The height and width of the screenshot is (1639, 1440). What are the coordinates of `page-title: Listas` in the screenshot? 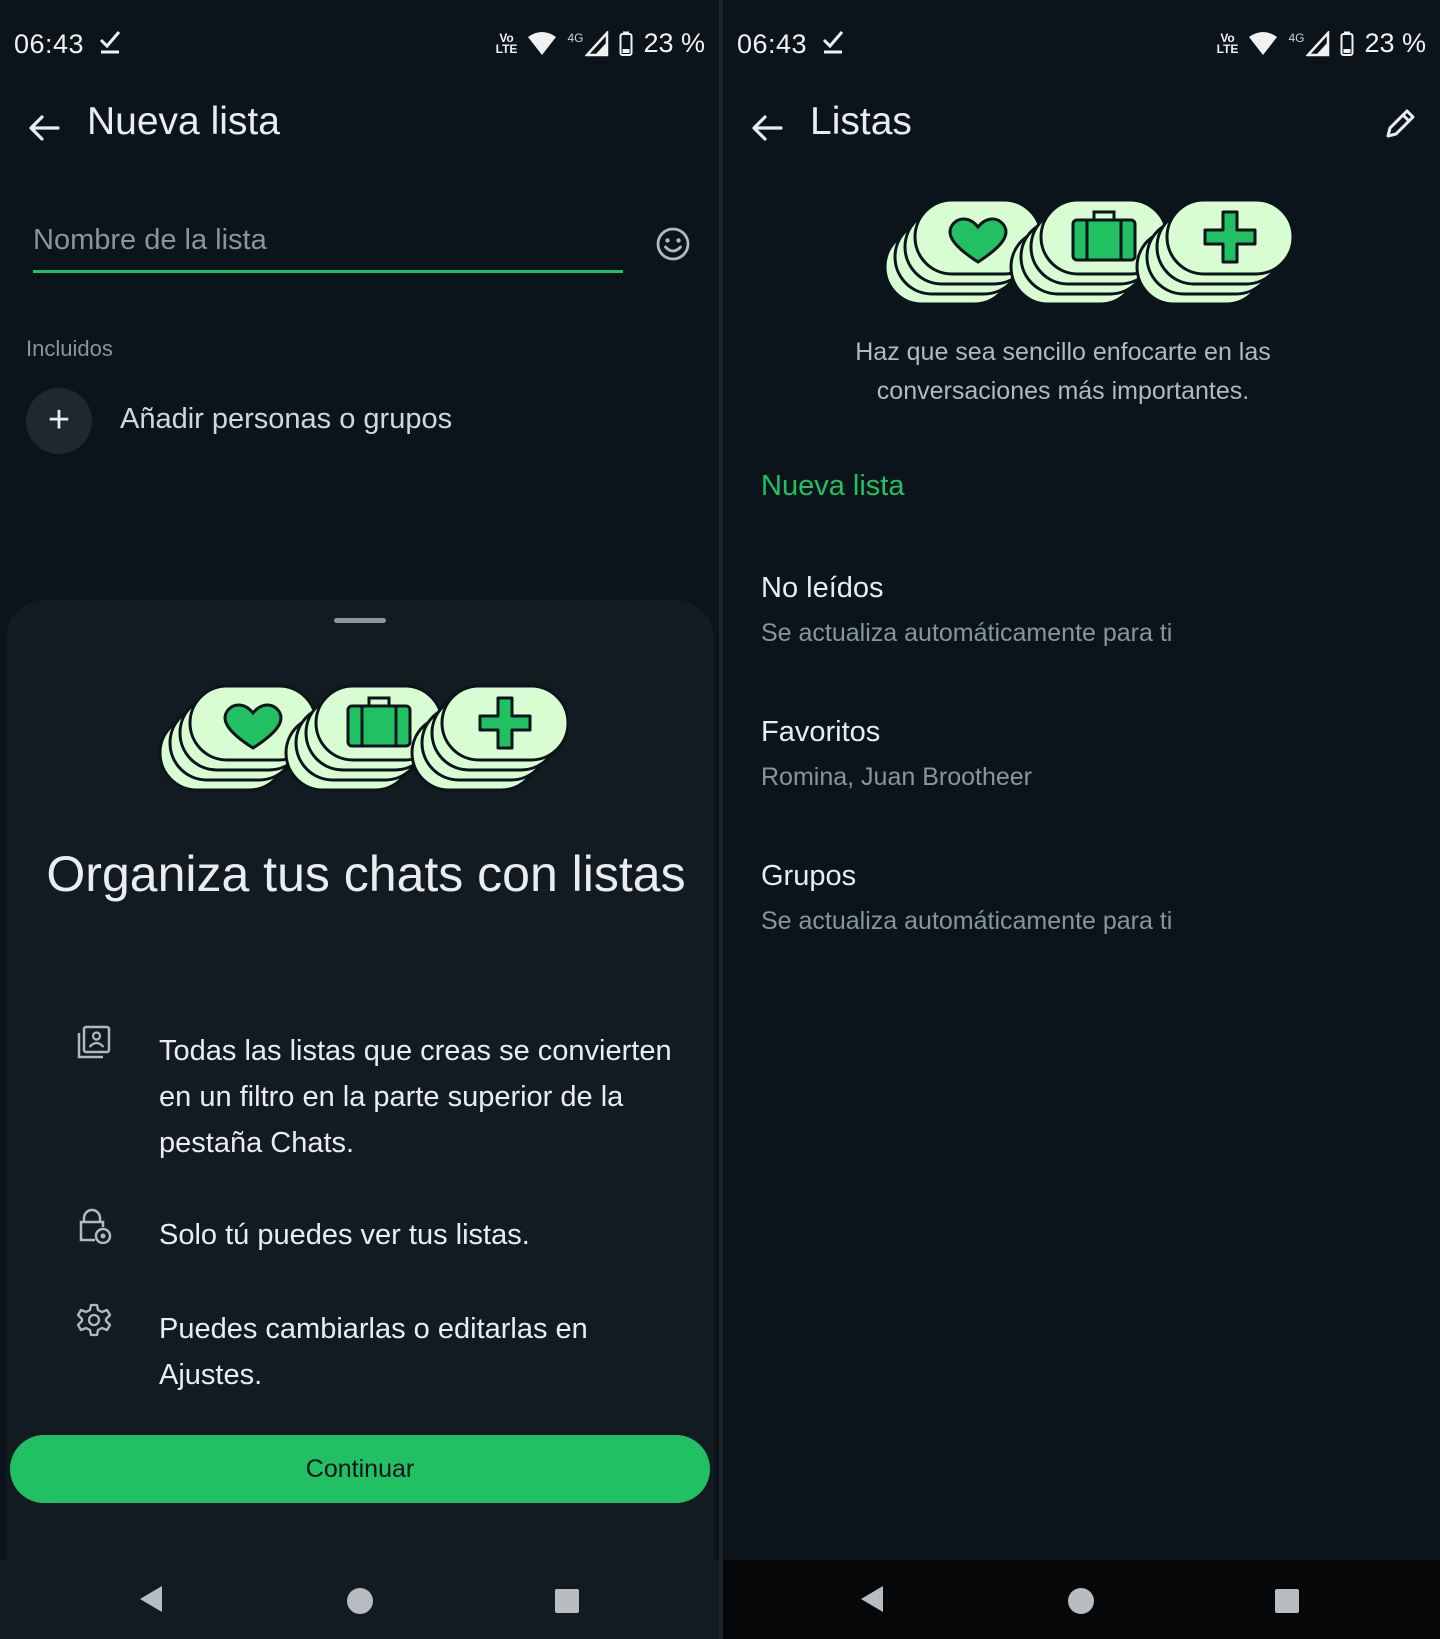 It's located at (861, 121).